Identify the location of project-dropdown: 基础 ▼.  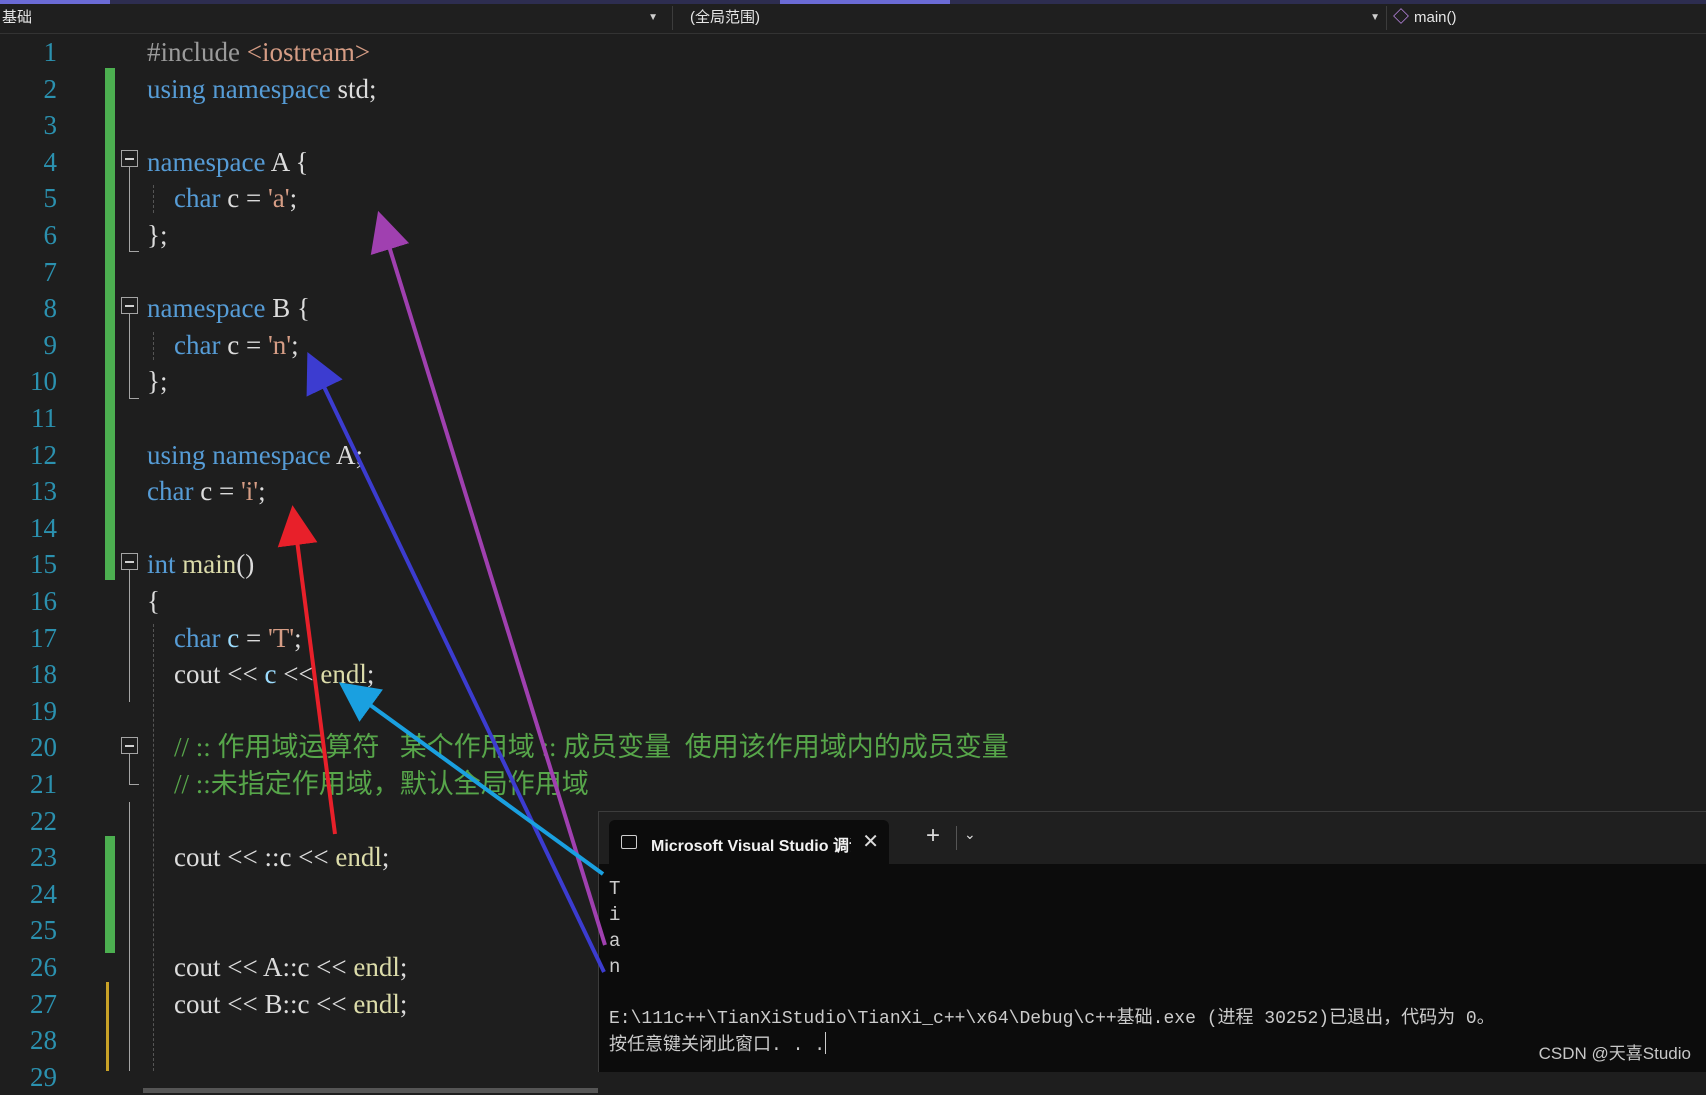
(330, 18).